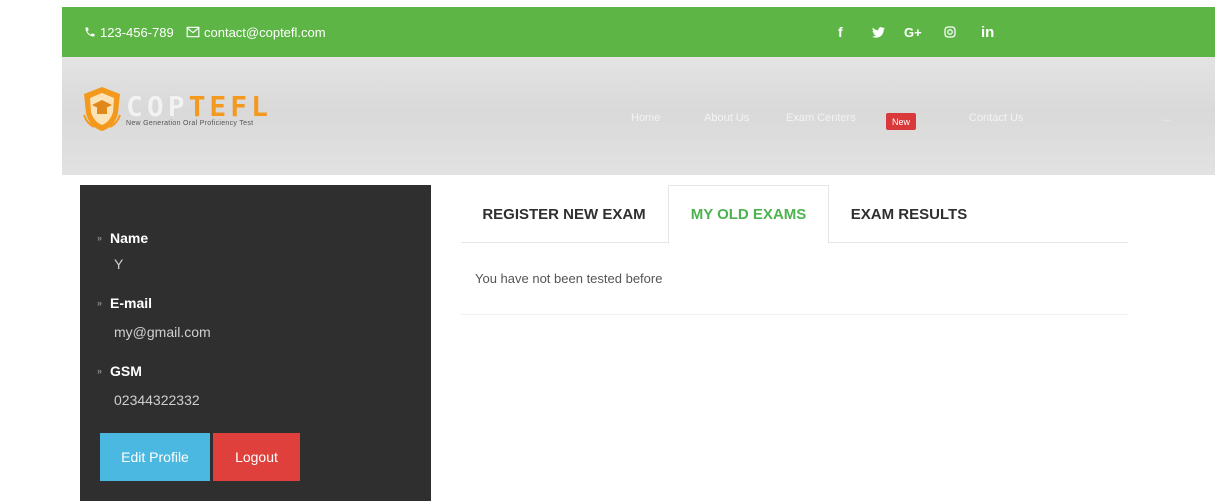 Image resolution: width=1215 pixels, height=501 pixels. I want to click on content-divider, so click(794, 314).